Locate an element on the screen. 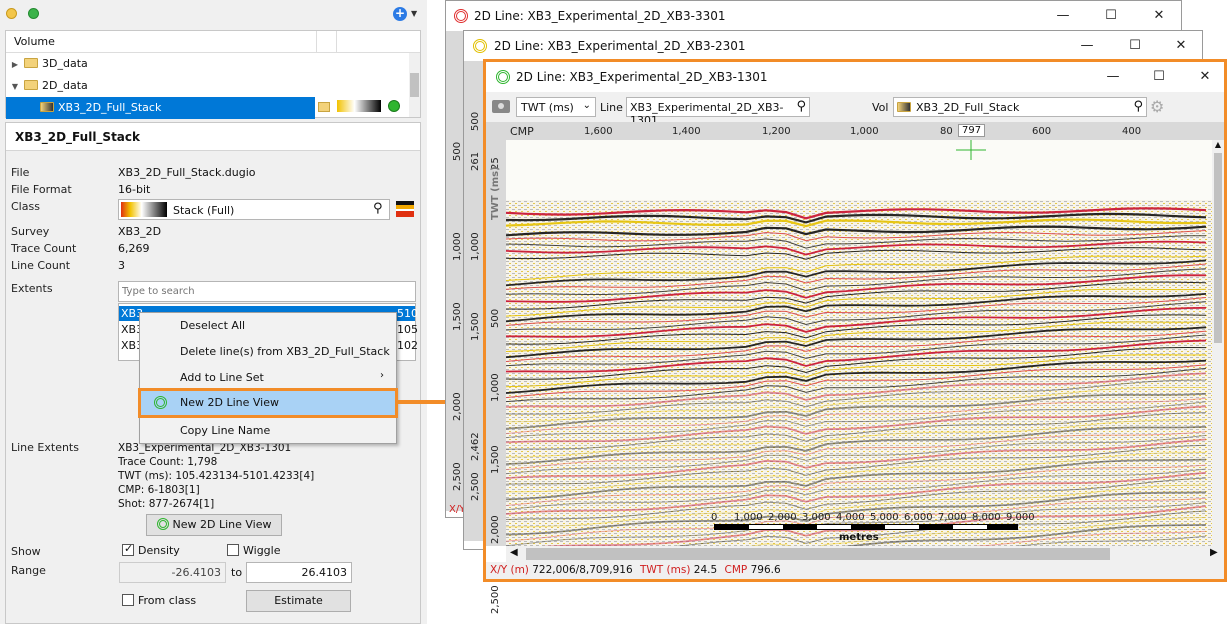 This screenshot has height=624, width=1227. cmp-axis-label: CMP is located at coordinates (522, 131).